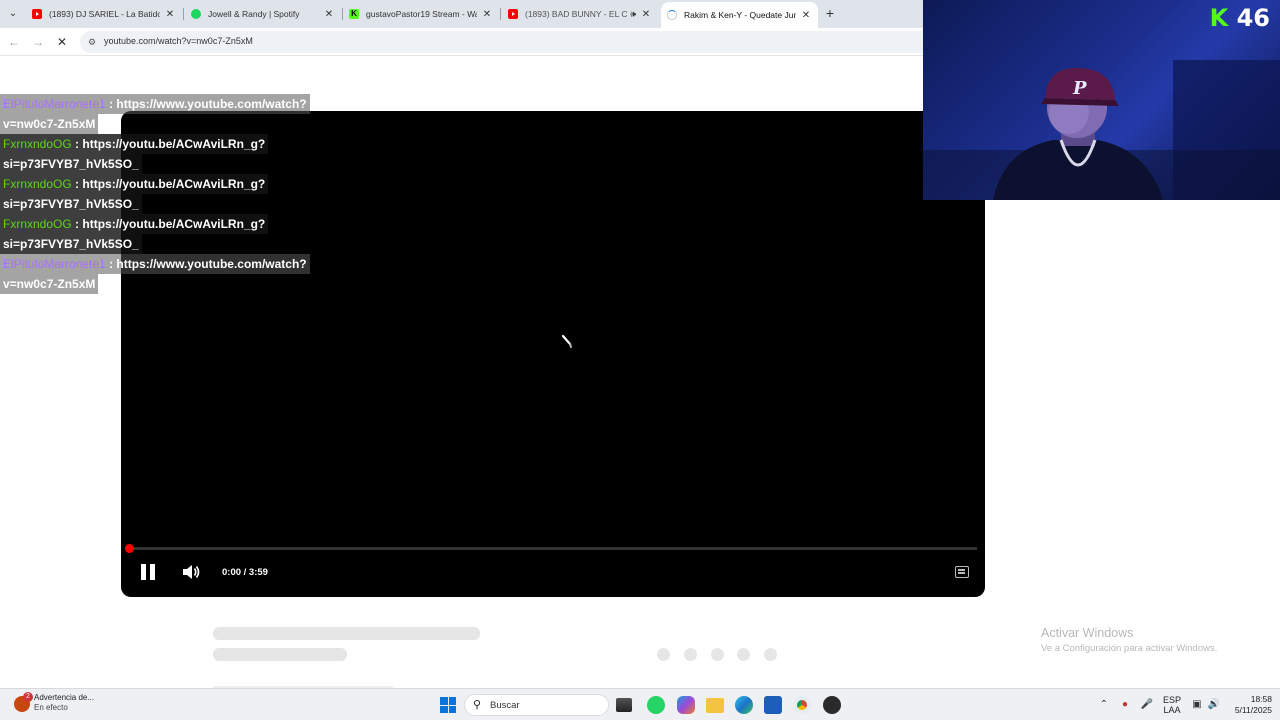 The image size is (1280, 720). Describe the element at coordinates (501, 42) in the screenshot. I see `address-bar: ⚙ youtube.com/watch?v=nw0c7-Zn5xM` at that location.